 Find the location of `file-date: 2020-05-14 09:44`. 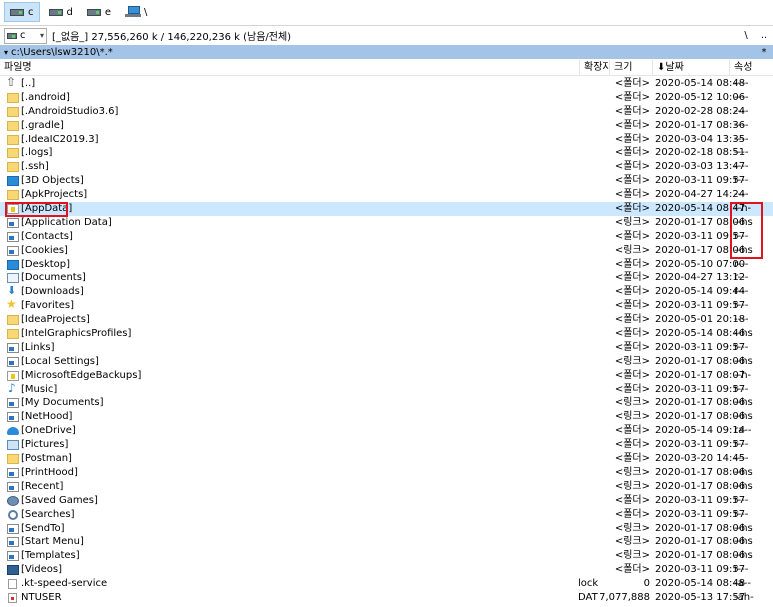

file-date: 2020-05-14 09:44 is located at coordinates (700, 292).